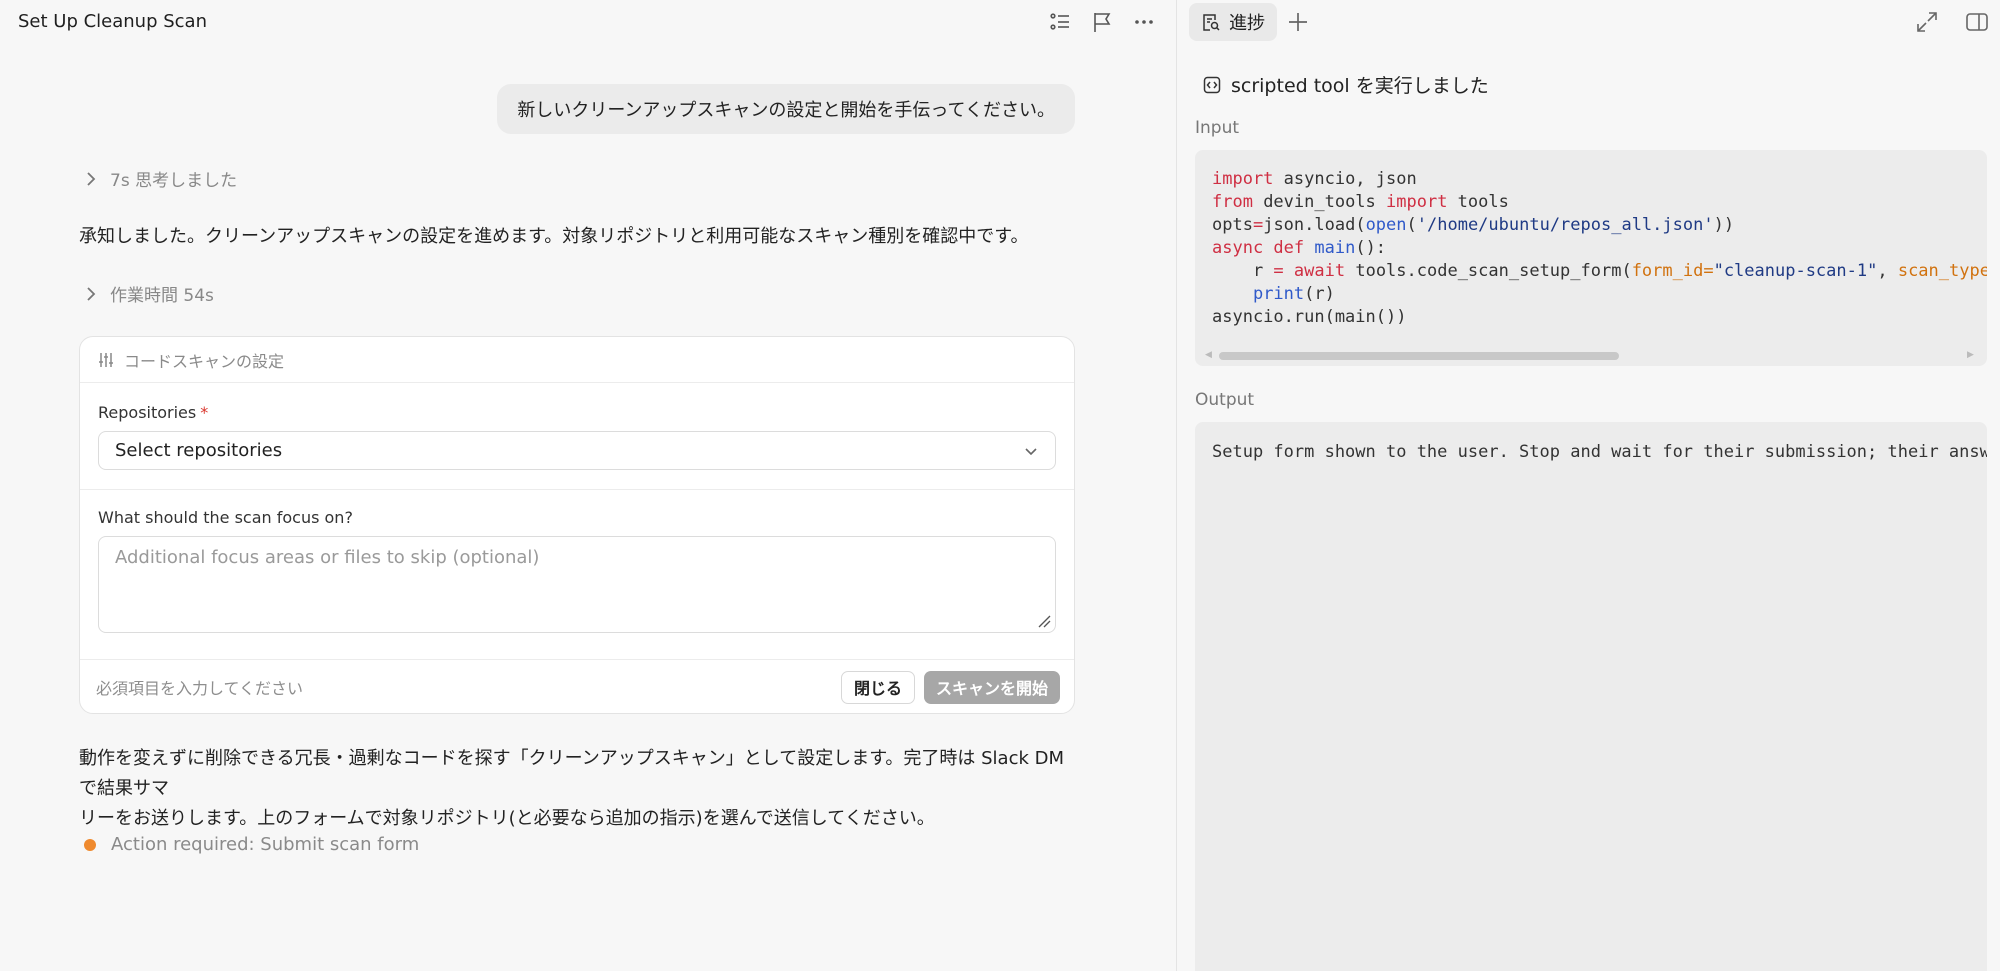  Describe the element at coordinates (112, 21) in the screenshot. I see `page-title: Set Up Cleanup Scan` at that location.